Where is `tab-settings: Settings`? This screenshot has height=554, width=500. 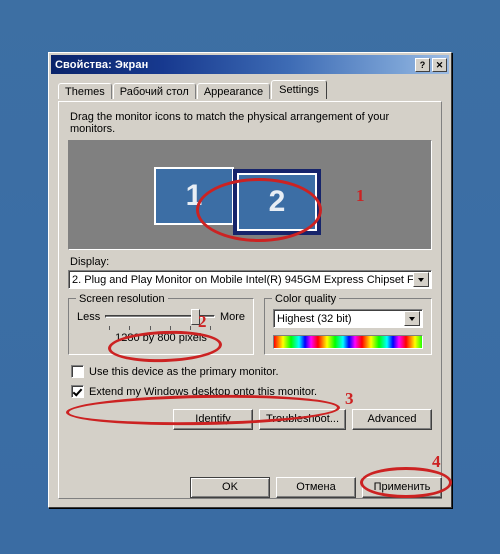
tab-settings: Settings is located at coordinates (299, 89).